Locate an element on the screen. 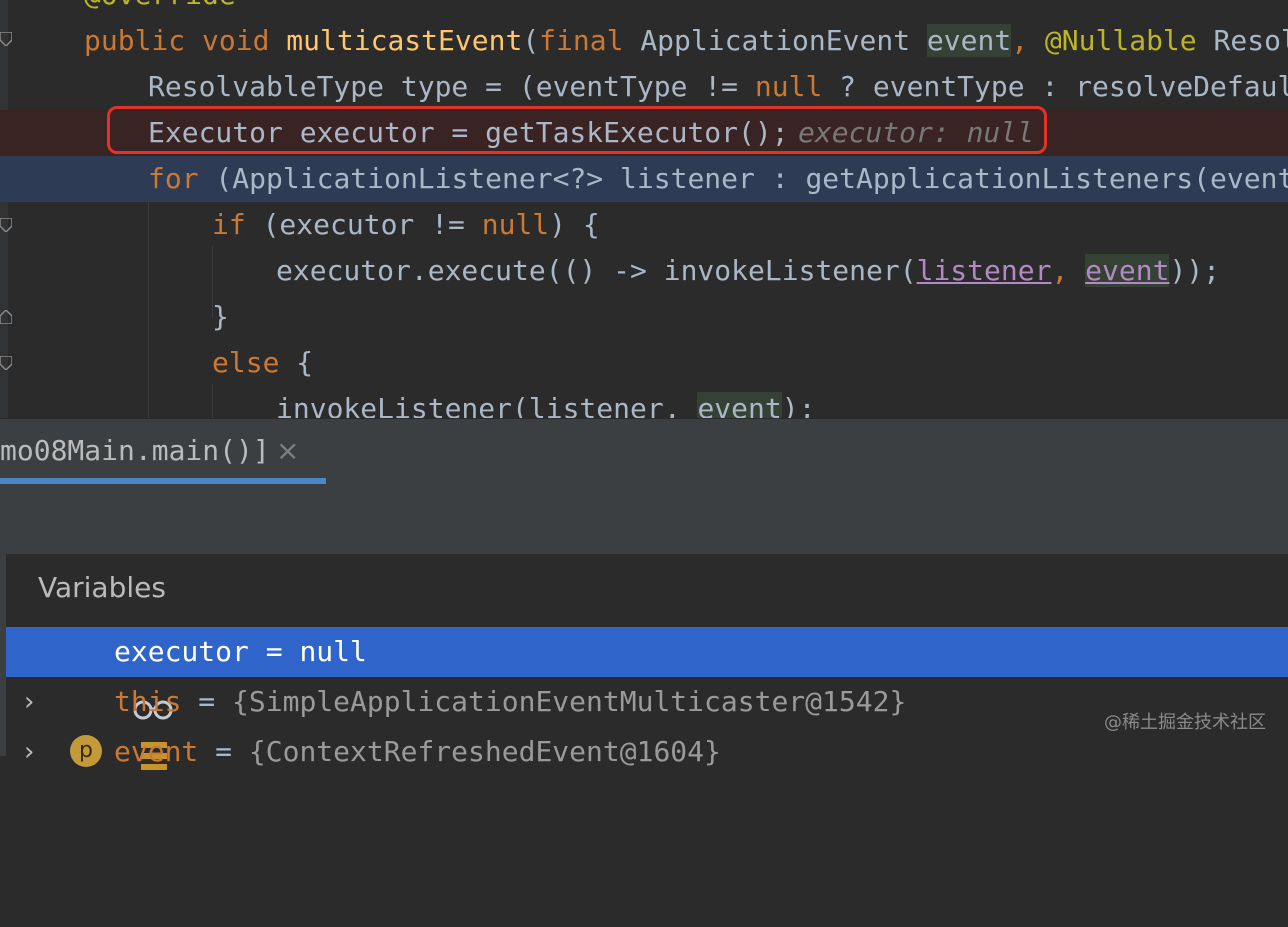 The width and height of the screenshot is (1288, 927). code-text: { is located at coordinates (296, 362).